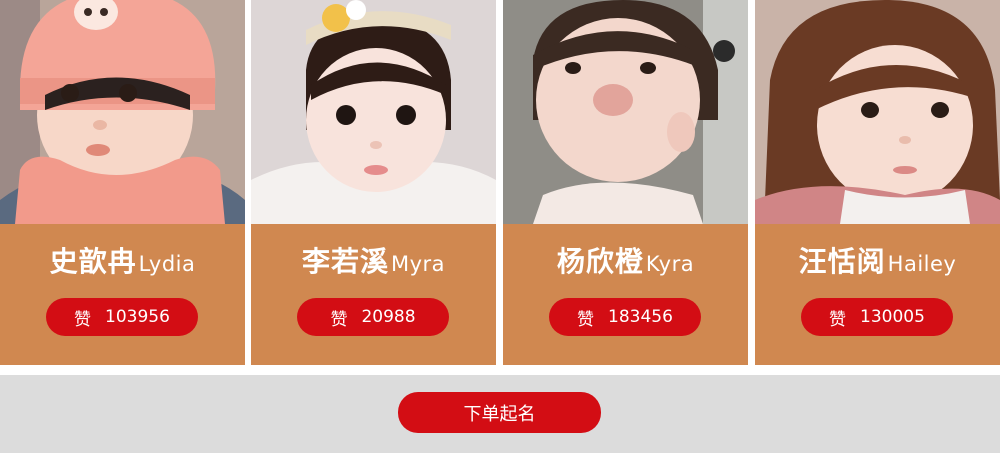 This screenshot has height=453, width=1000. What do you see at coordinates (418, 264) in the screenshot?
I see `english-name: Myra` at bounding box center [418, 264].